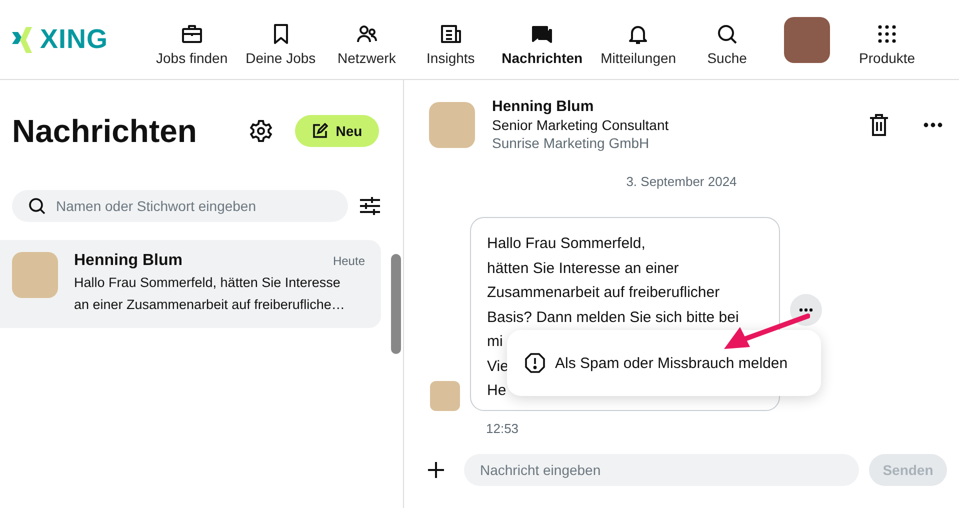 The width and height of the screenshot is (959, 508). I want to click on message-line: mi, so click(495, 342).